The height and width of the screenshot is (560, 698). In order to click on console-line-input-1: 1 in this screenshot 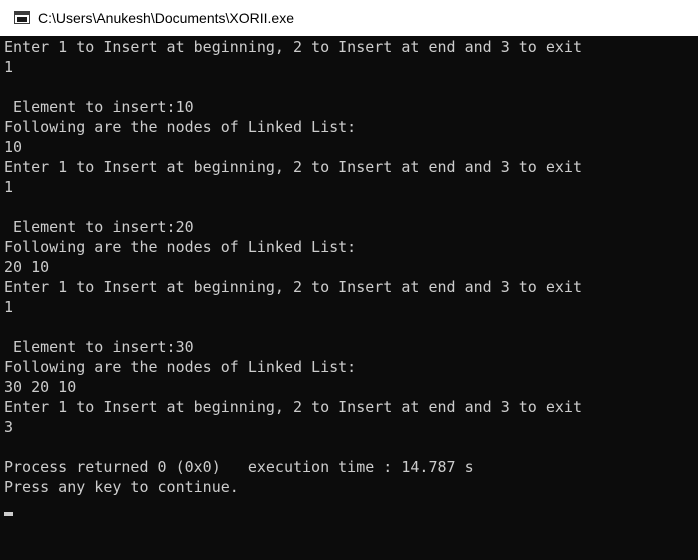, I will do `click(9, 67)`.